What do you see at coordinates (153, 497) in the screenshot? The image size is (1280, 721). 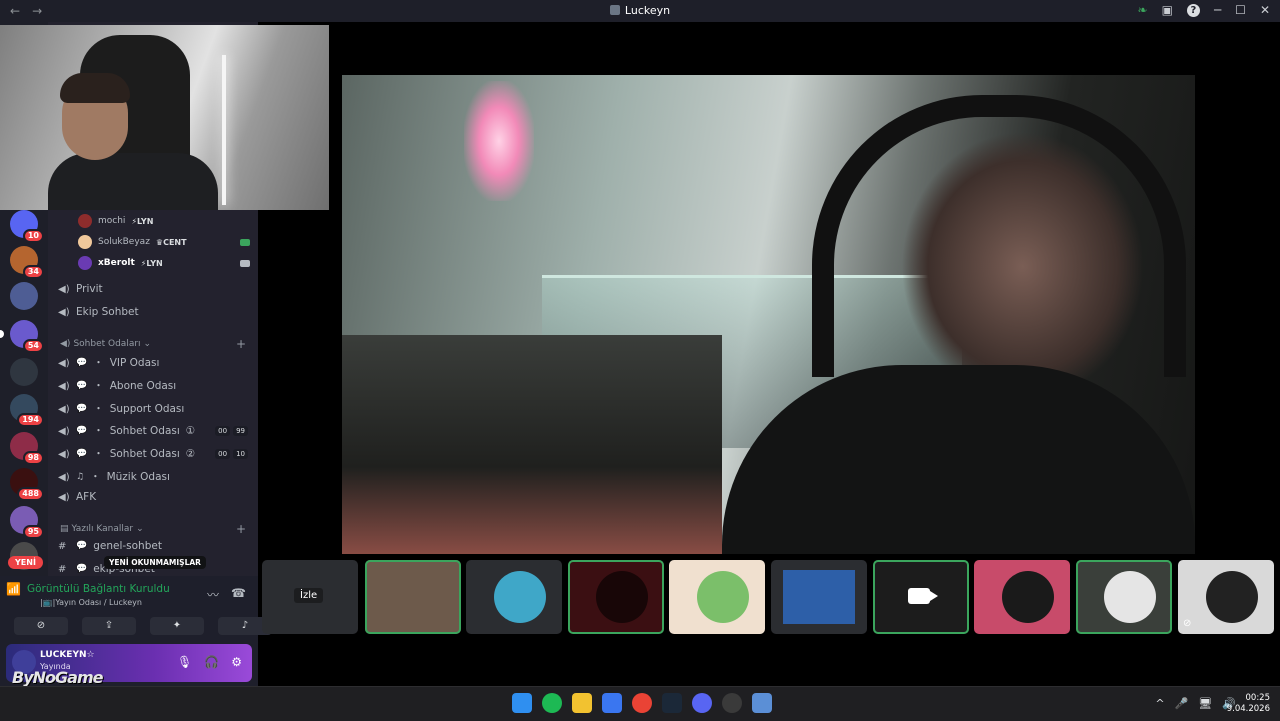 I see `voice-channel: ◀) AFK` at bounding box center [153, 497].